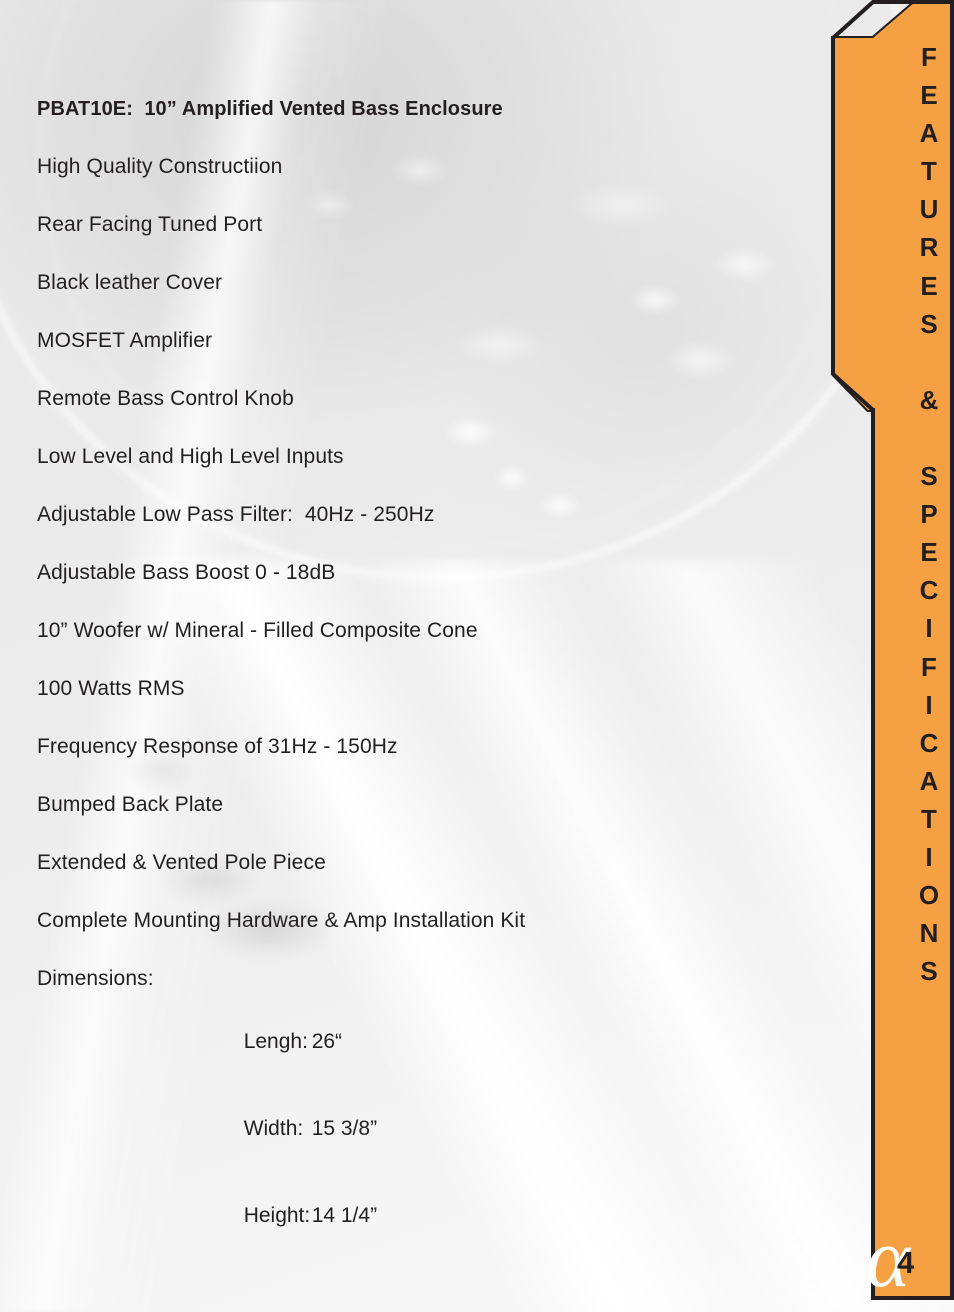  I want to click on feature-item: Low Level and High Level Inputs, so click(190, 456).